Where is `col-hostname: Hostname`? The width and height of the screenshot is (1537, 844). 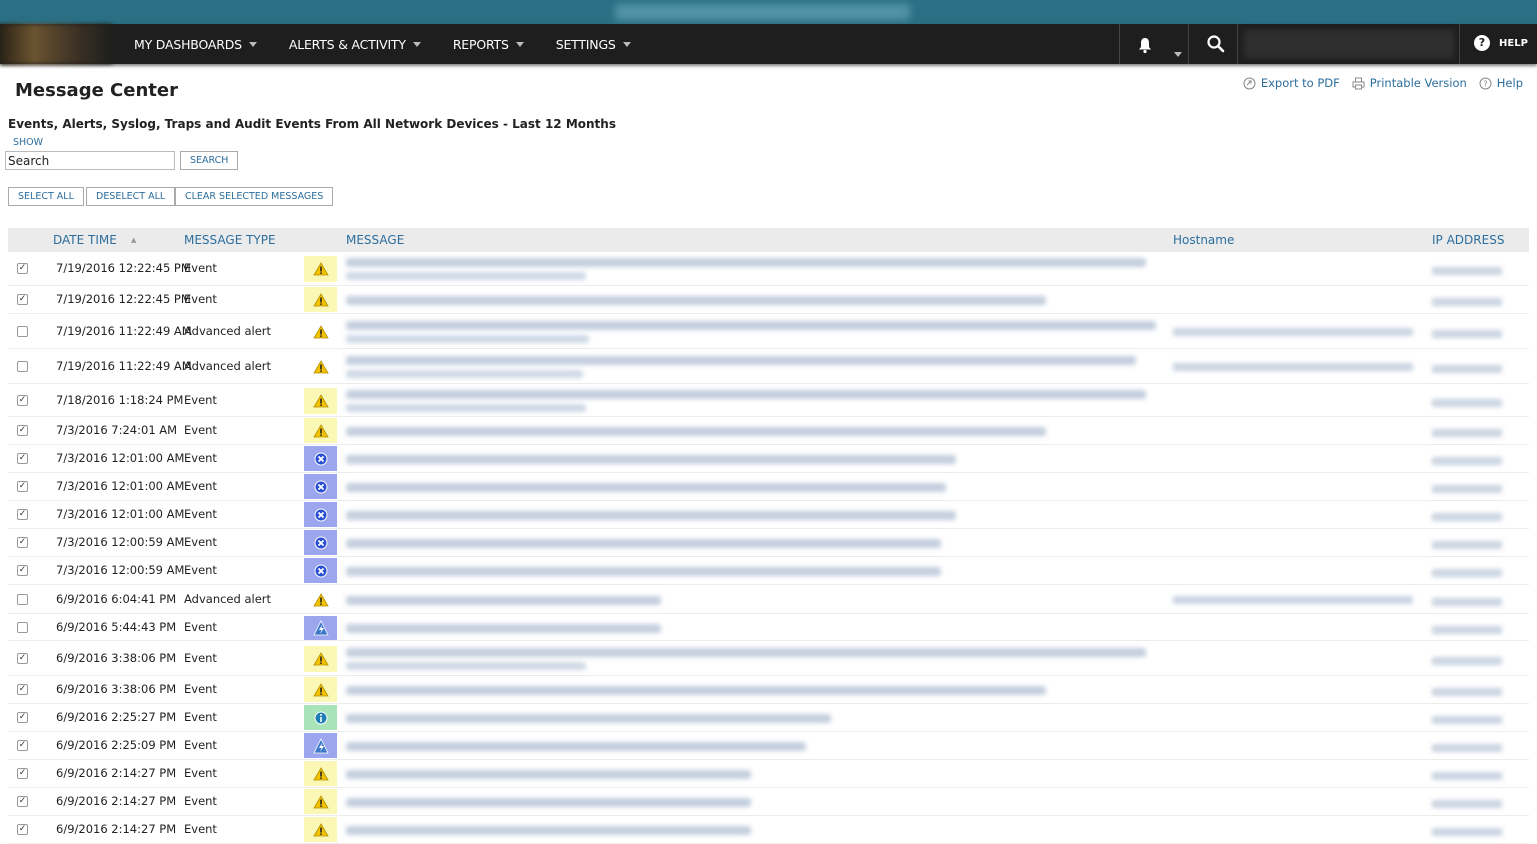
col-hostname: Hostname is located at coordinates (1203, 240).